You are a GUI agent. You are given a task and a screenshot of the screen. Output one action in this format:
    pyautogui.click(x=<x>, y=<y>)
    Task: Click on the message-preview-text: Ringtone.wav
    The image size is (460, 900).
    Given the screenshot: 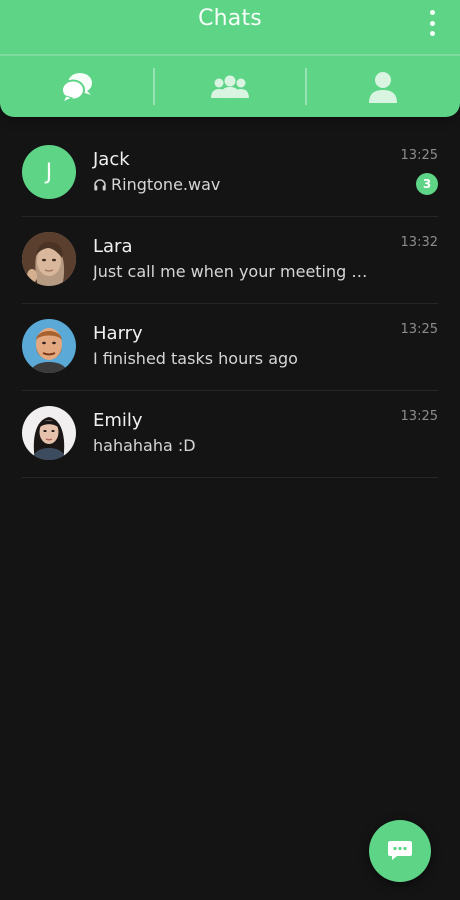 What is the action you would take?
    pyautogui.click(x=166, y=184)
    